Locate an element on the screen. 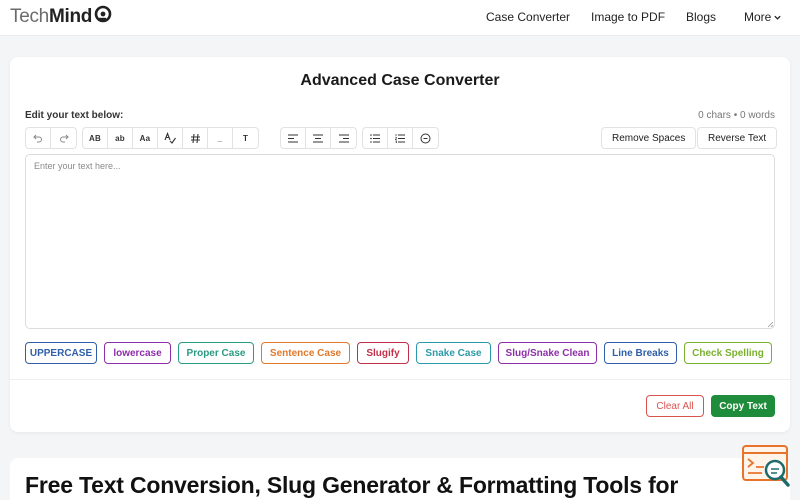 The width and height of the screenshot is (800, 500). nav-more: More is located at coordinates (763, 17).